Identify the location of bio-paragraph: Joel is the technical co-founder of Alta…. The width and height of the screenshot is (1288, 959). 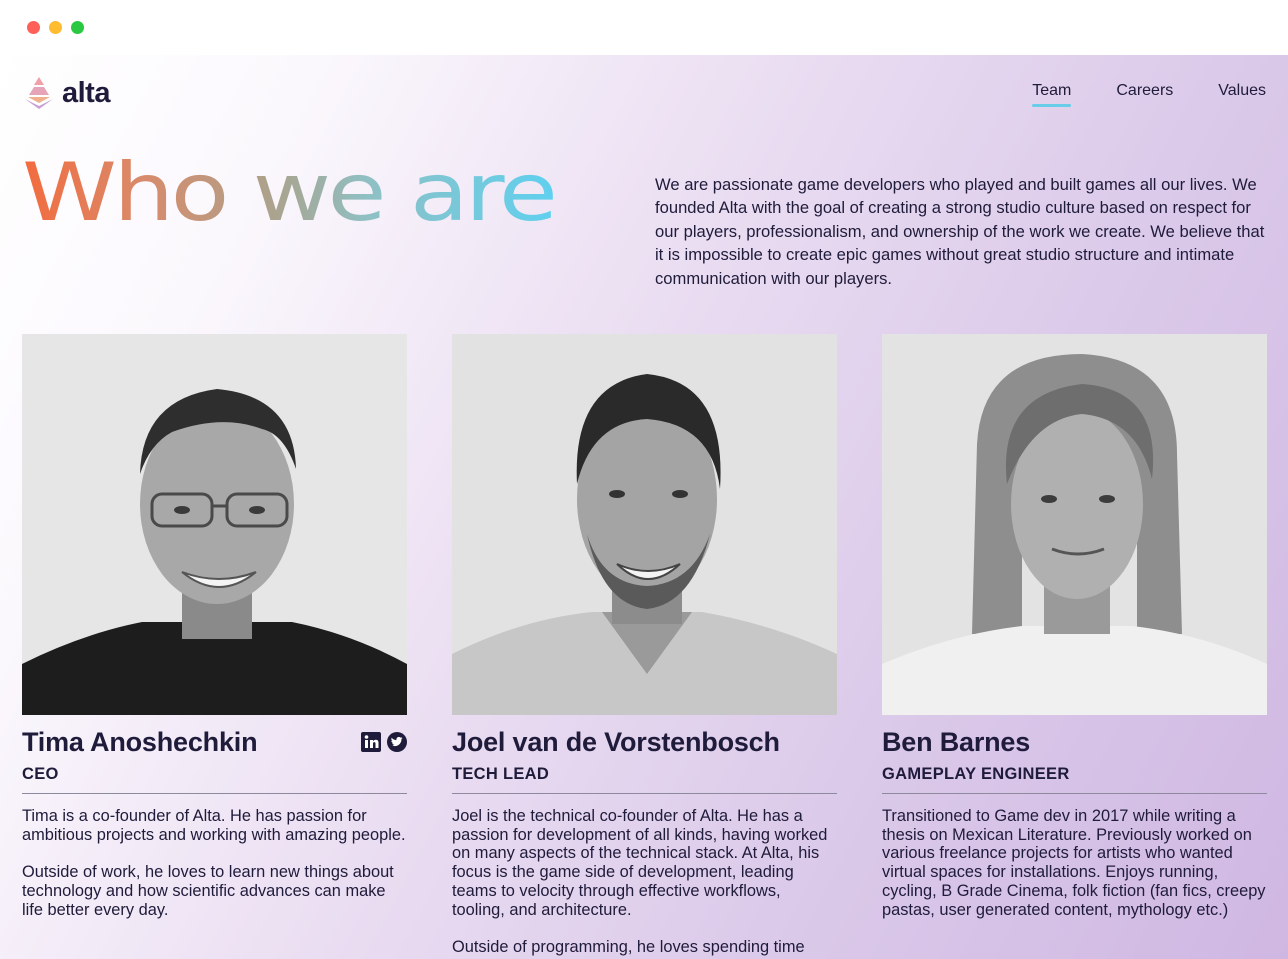
(640, 863).